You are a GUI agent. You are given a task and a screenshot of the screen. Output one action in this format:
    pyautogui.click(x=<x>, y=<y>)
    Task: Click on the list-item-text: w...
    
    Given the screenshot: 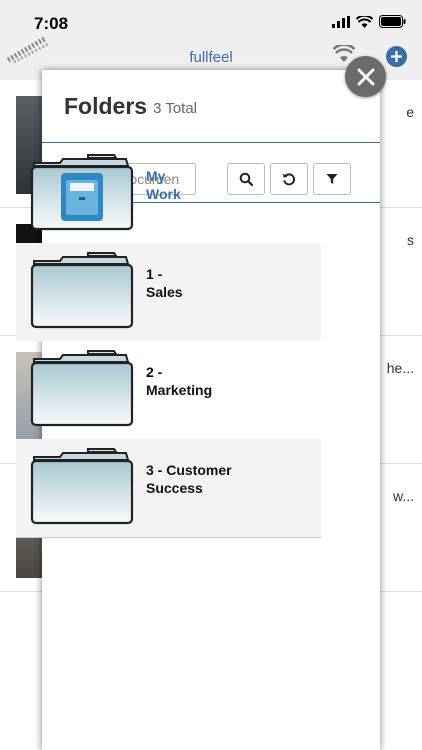 What is the action you would take?
    pyautogui.click(x=403, y=496)
    